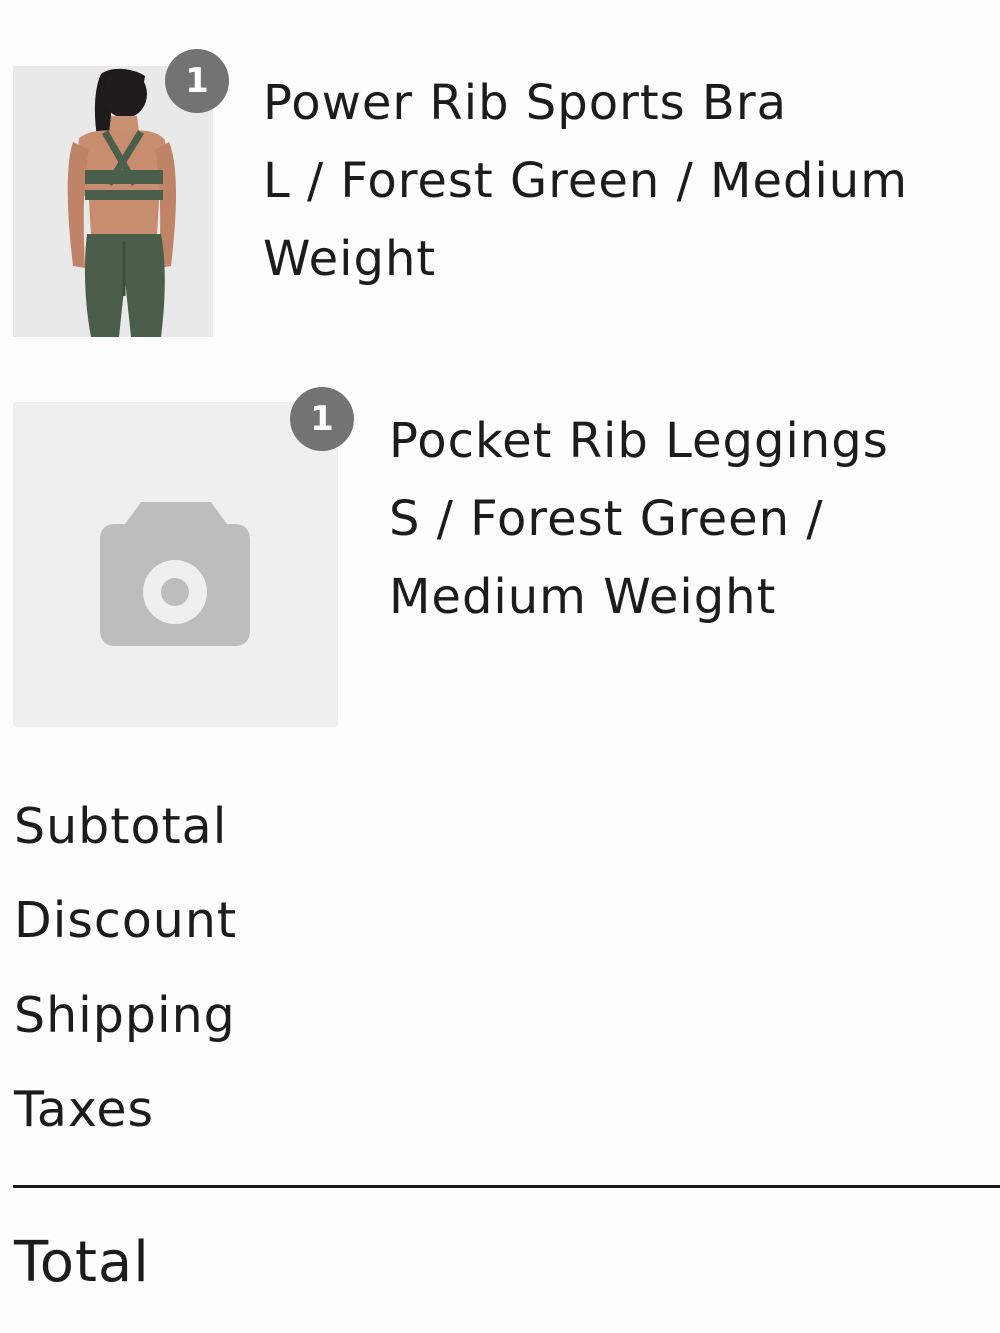  Describe the element at coordinates (350, 259) in the screenshot. I see `item-variant-continued: Weight` at that location.